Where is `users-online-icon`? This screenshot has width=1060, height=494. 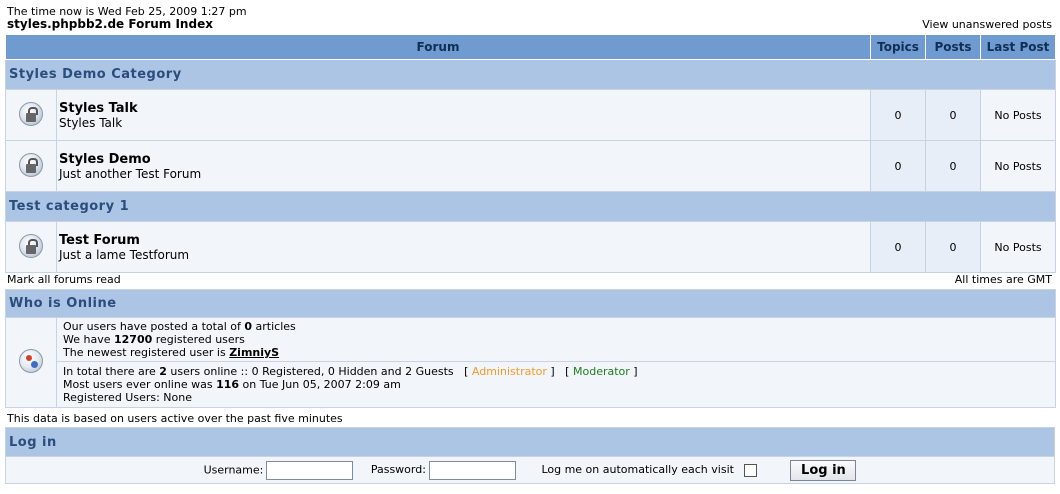
users-online-icon is located at coordinates (31, 361).